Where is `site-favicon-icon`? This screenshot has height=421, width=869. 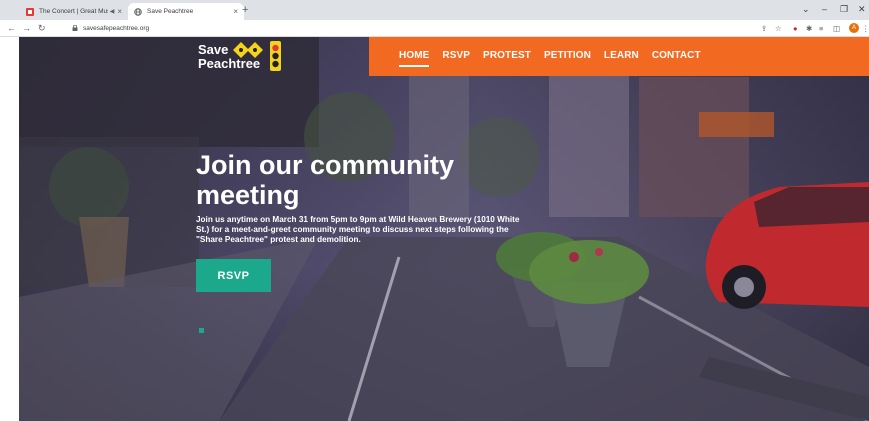
site-favicon-icon is located at coordinates (30, 11).